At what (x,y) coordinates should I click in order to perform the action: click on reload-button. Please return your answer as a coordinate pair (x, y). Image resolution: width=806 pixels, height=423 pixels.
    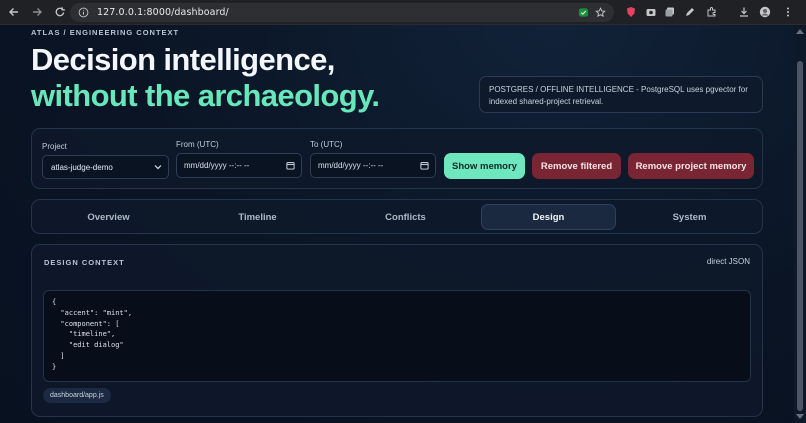
    Looking at the image, I should click on (60, 12).